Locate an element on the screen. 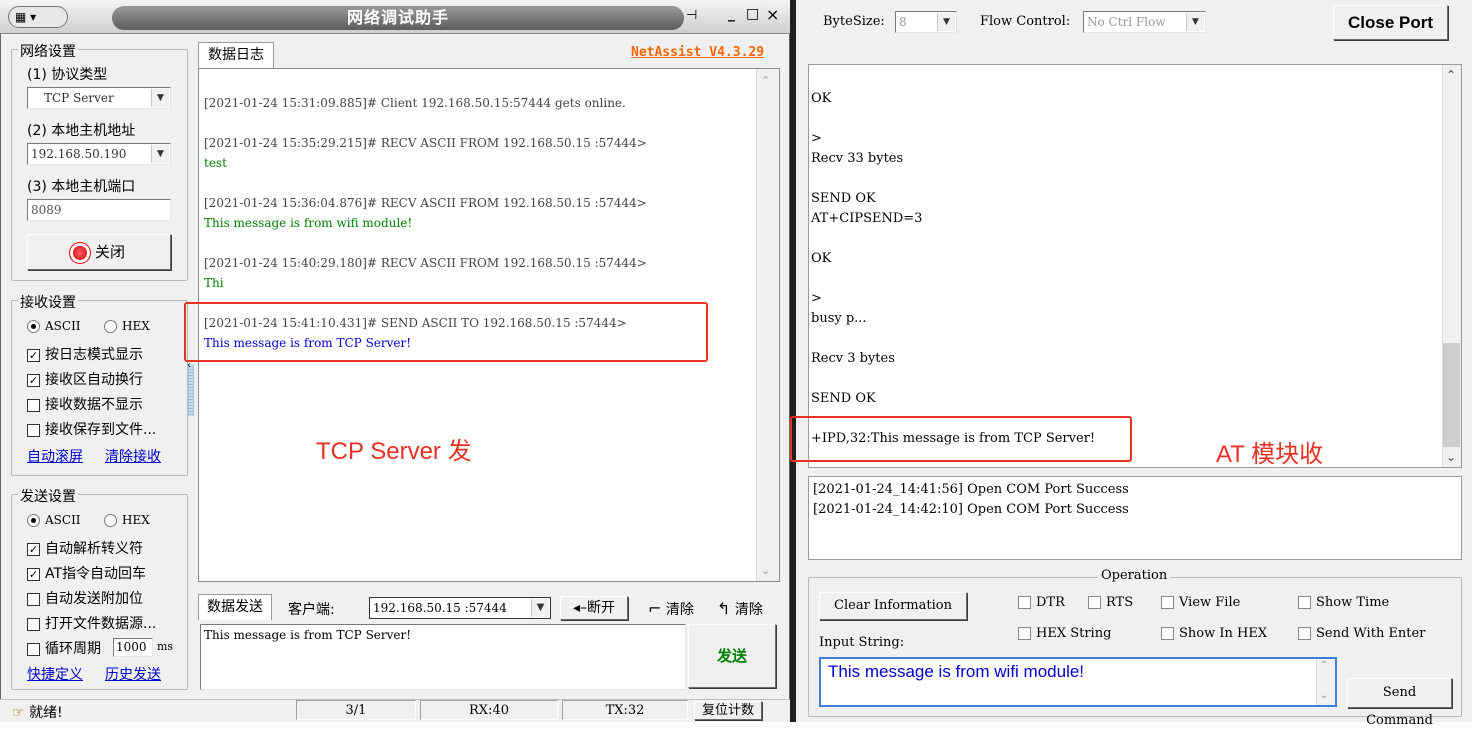  recv-ascii-radio: ASCII is located at coordinates (54, 326).